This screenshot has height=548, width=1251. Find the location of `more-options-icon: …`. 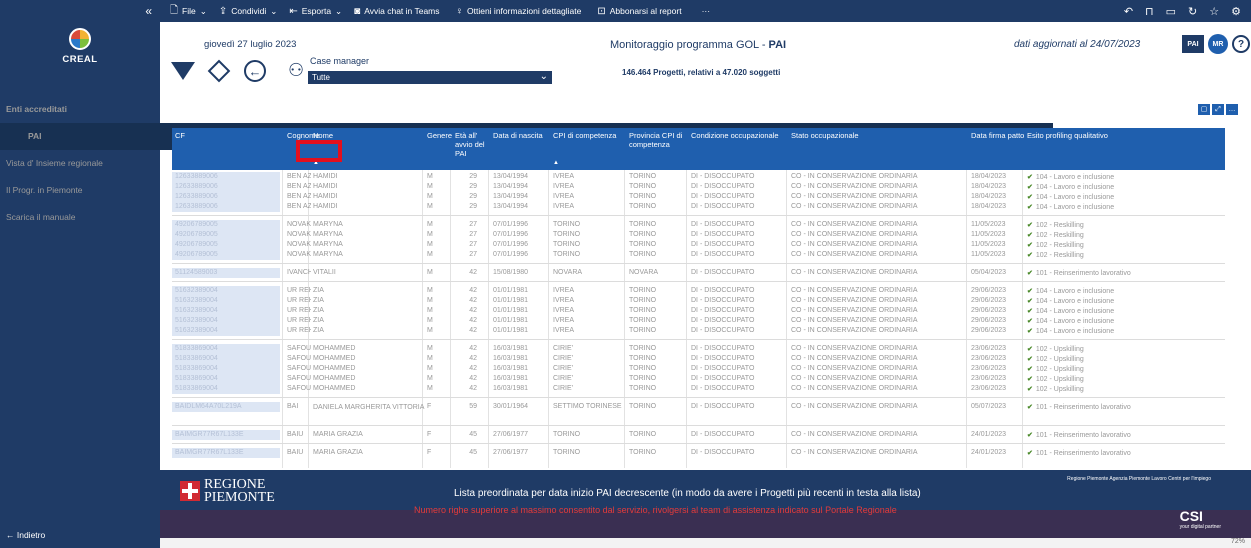

more-options-icon: … is located at coordinates (1232, 109).